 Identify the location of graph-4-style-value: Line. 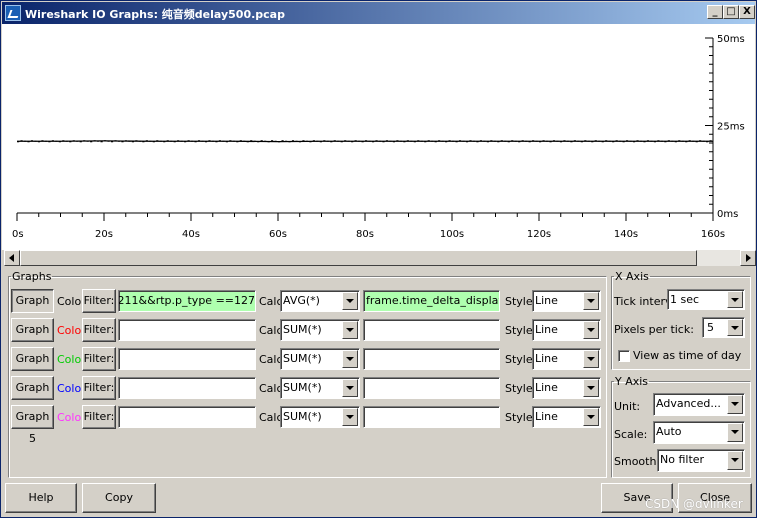
(546, 387).